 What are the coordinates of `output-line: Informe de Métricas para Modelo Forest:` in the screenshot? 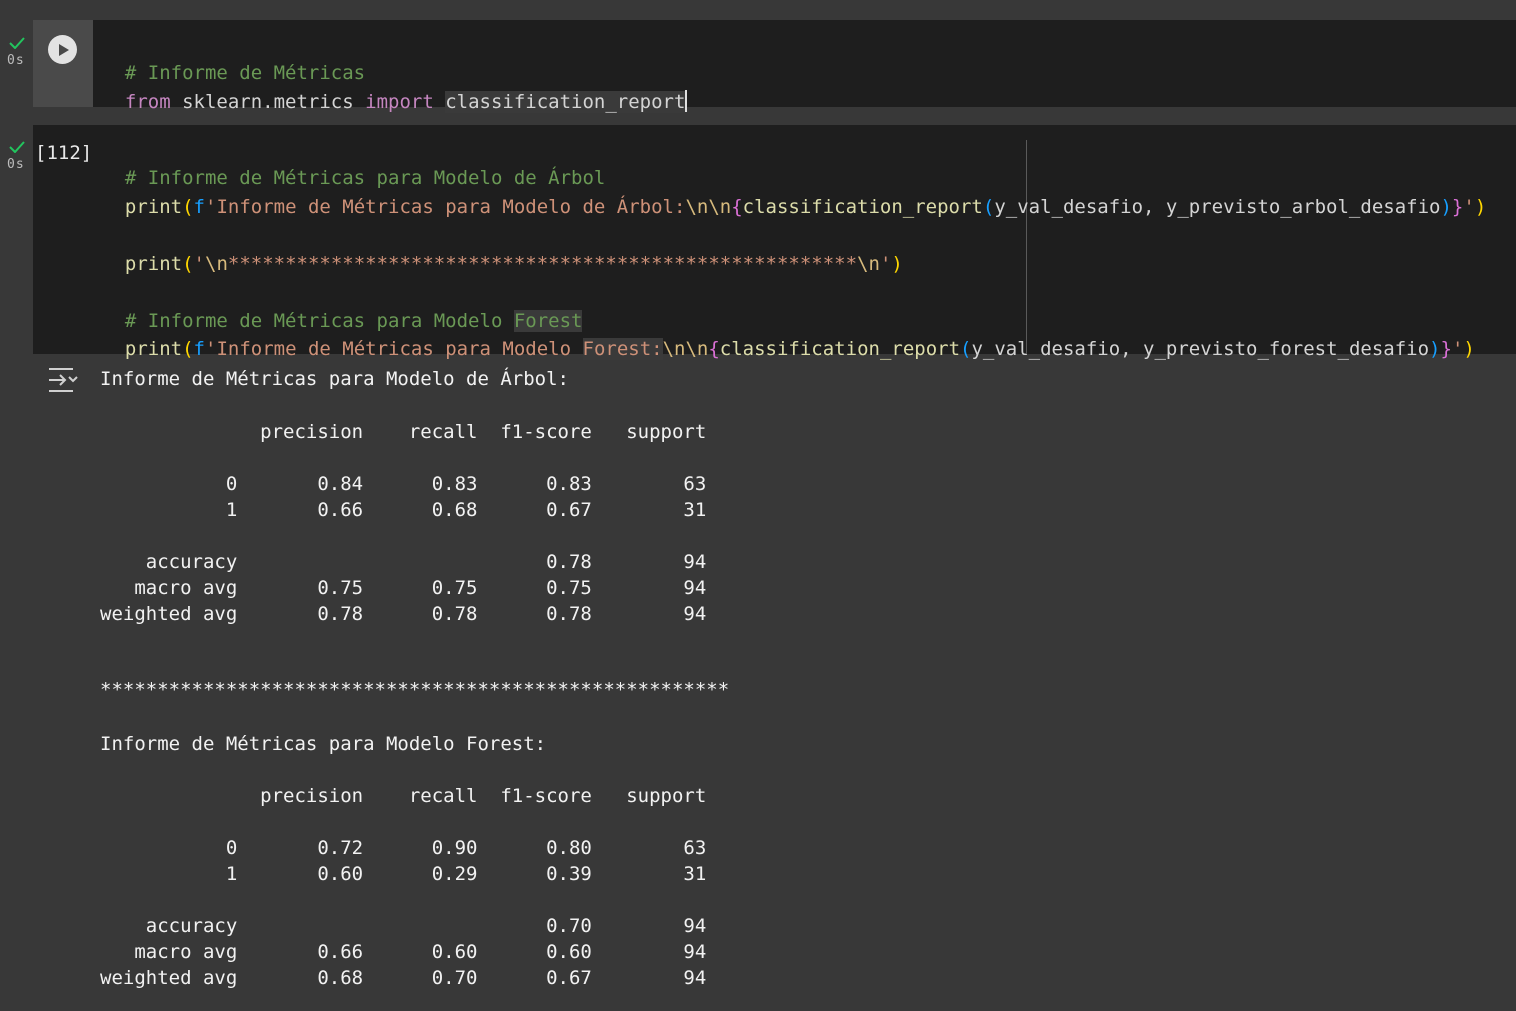 It's located at (323, 744).